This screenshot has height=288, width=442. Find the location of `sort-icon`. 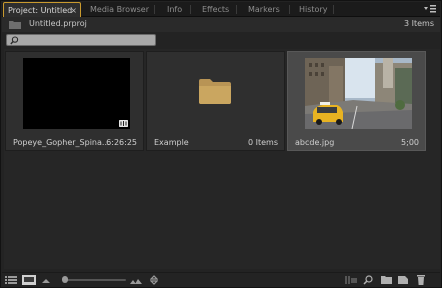

sort-icon is located at coordinates (154, 280).